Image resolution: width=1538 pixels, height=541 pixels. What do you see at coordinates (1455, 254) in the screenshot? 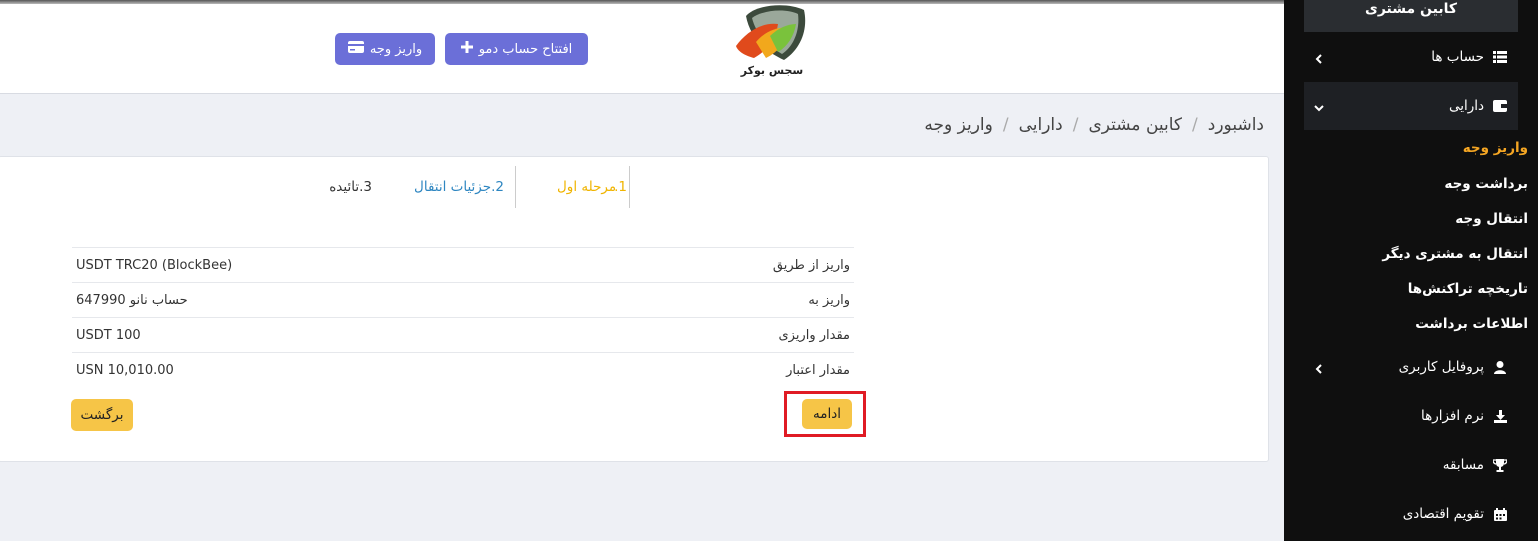
I see `sidebar-subitem-transfer-to-client: انتقال به مشتری دیگر` at bounding box center [1455, 254].